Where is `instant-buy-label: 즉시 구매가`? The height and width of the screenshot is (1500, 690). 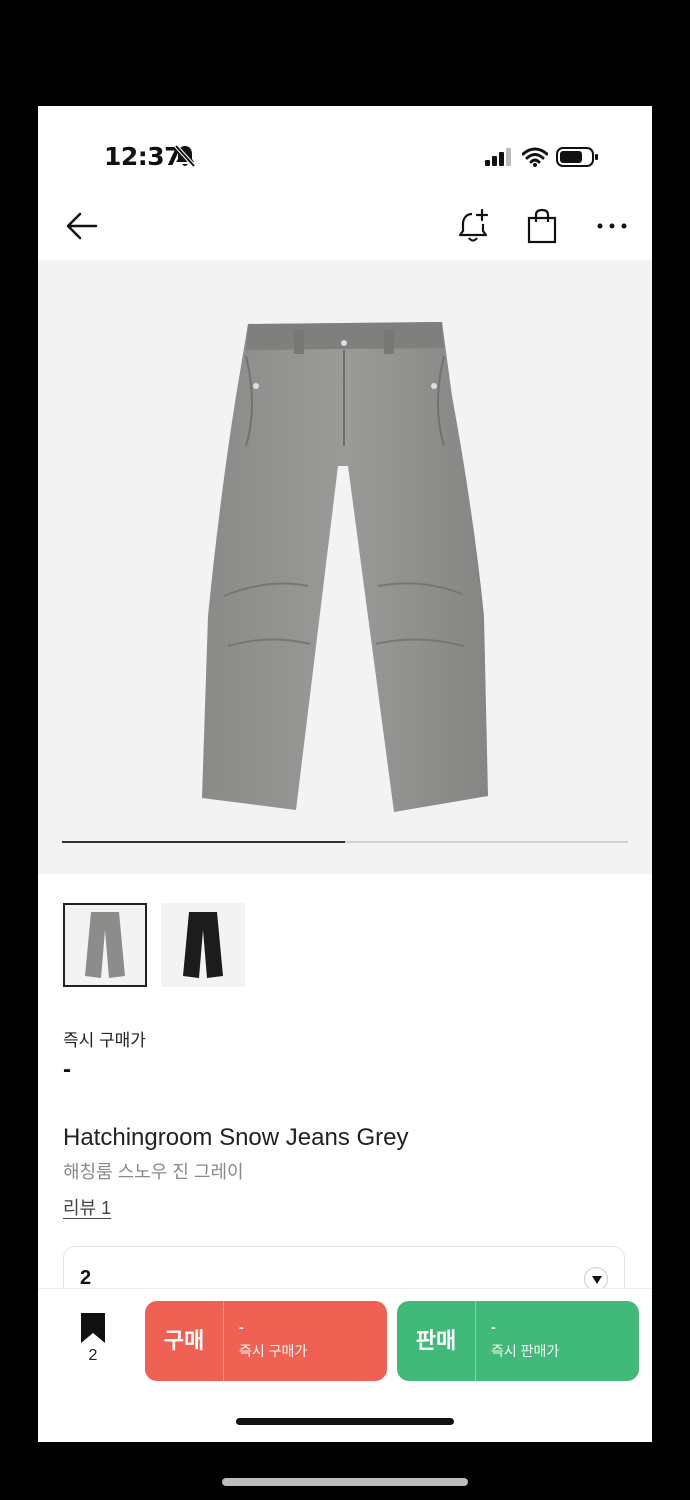
instant-buy-label: 즉시 구매가 is located at coordinates (104, 1040).